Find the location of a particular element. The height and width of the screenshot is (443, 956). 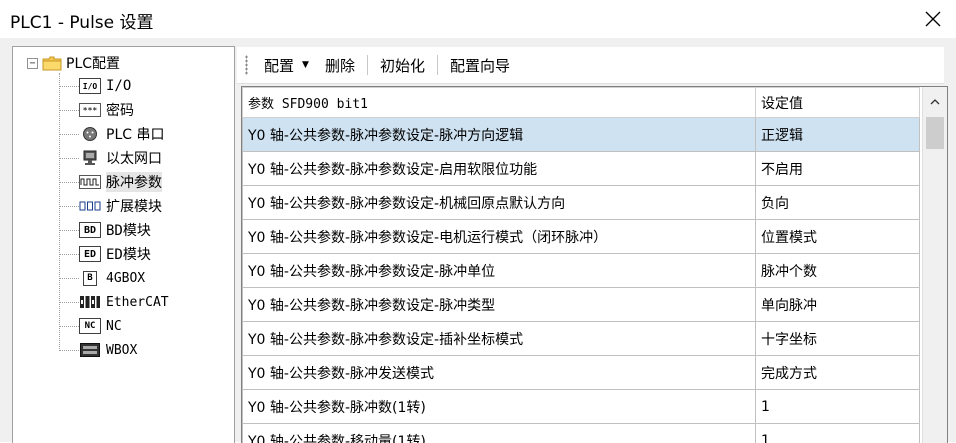

param-cell: Y0 轴-公共参数-脉冲参数设定-电机运行模式（闭环脉冲） is located at coordinates (499, 237).